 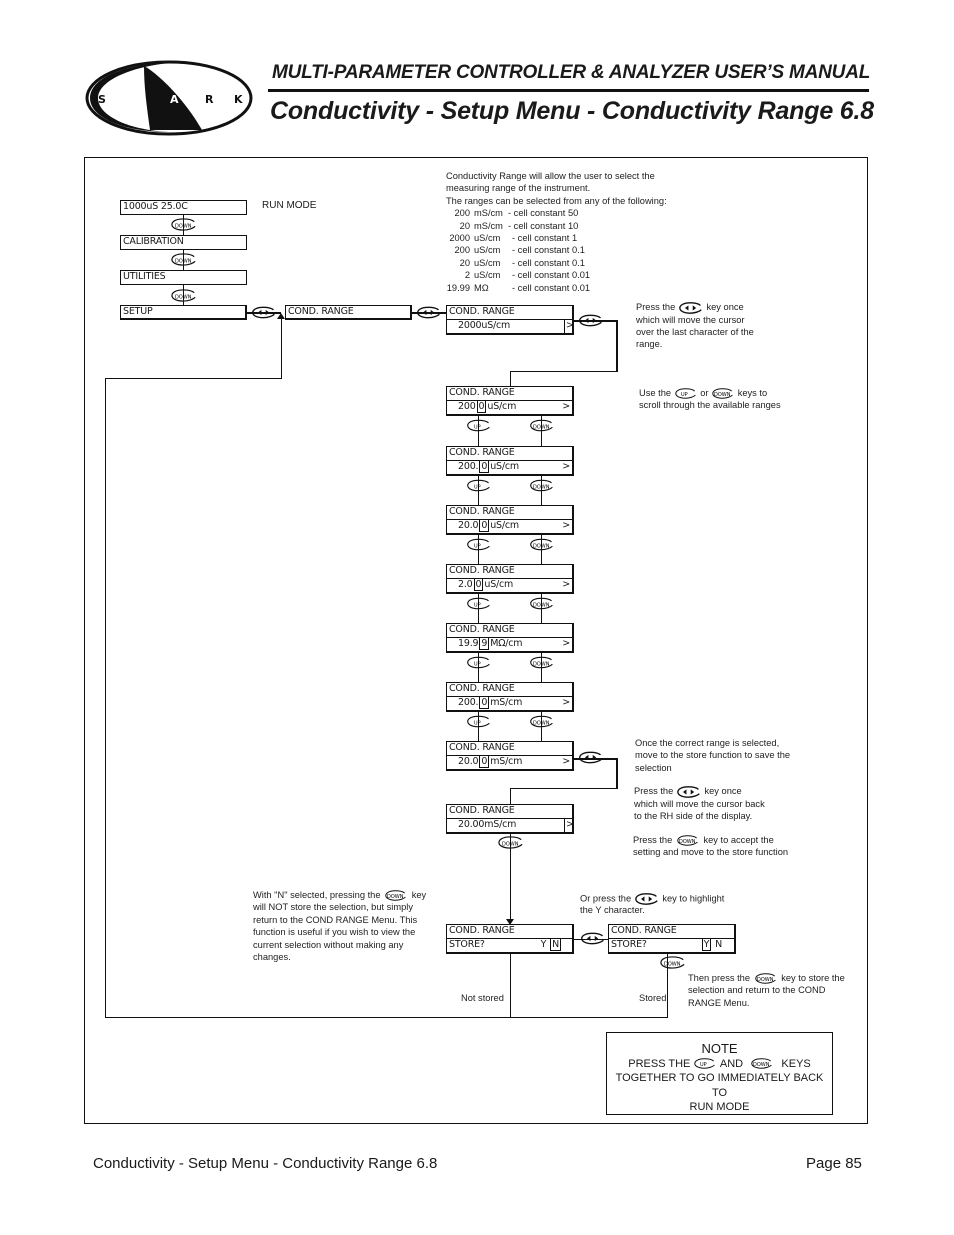 I want to click on note-text: which will move the cursor back, so click(x=699, y=803).